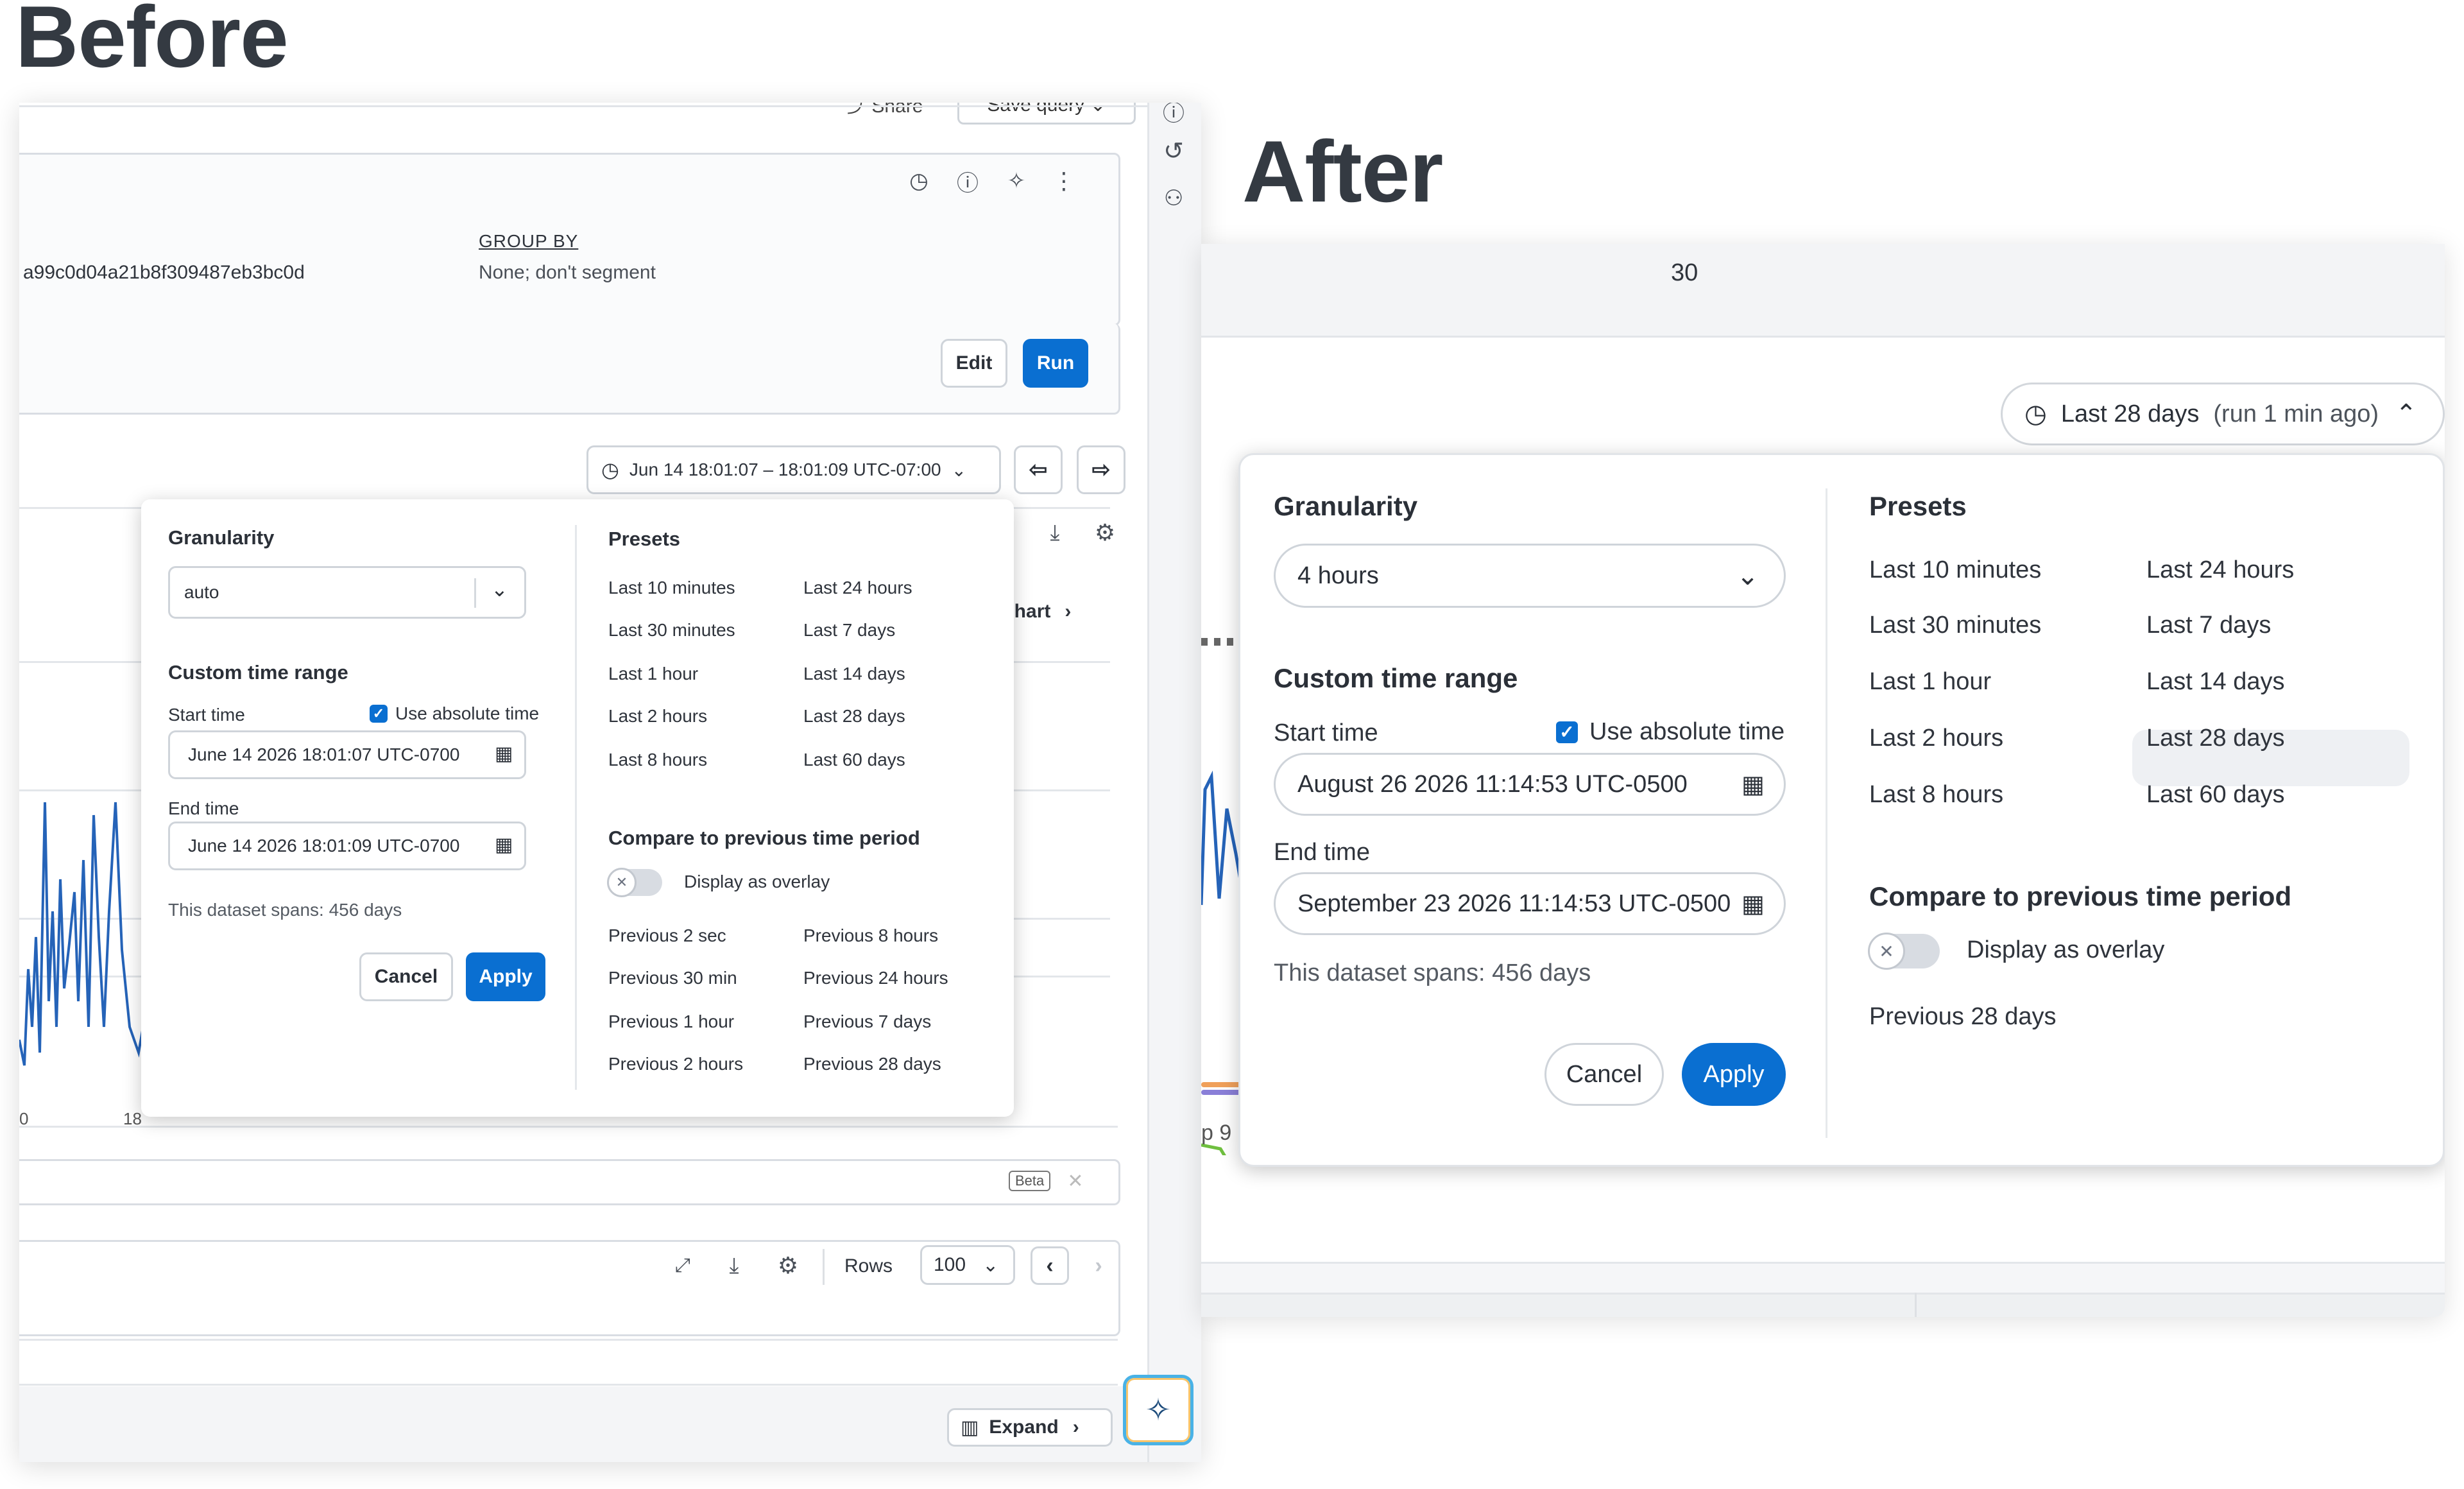  I want to click on granularity-select: auto ⌄, so click(347, 593).